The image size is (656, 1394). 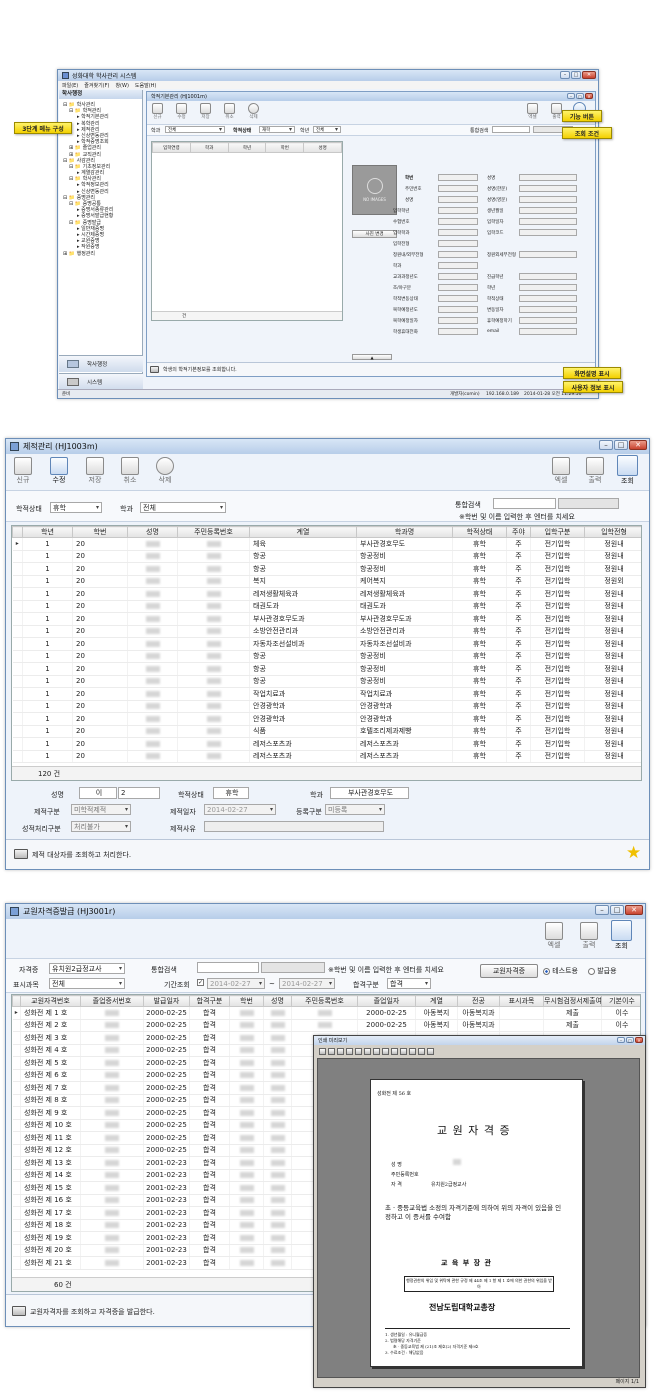 What do you see at coordinates (240, 809) in the screenshot?
I see `expel-date-select: 2014-02-27` at bounding box center [240, 809].